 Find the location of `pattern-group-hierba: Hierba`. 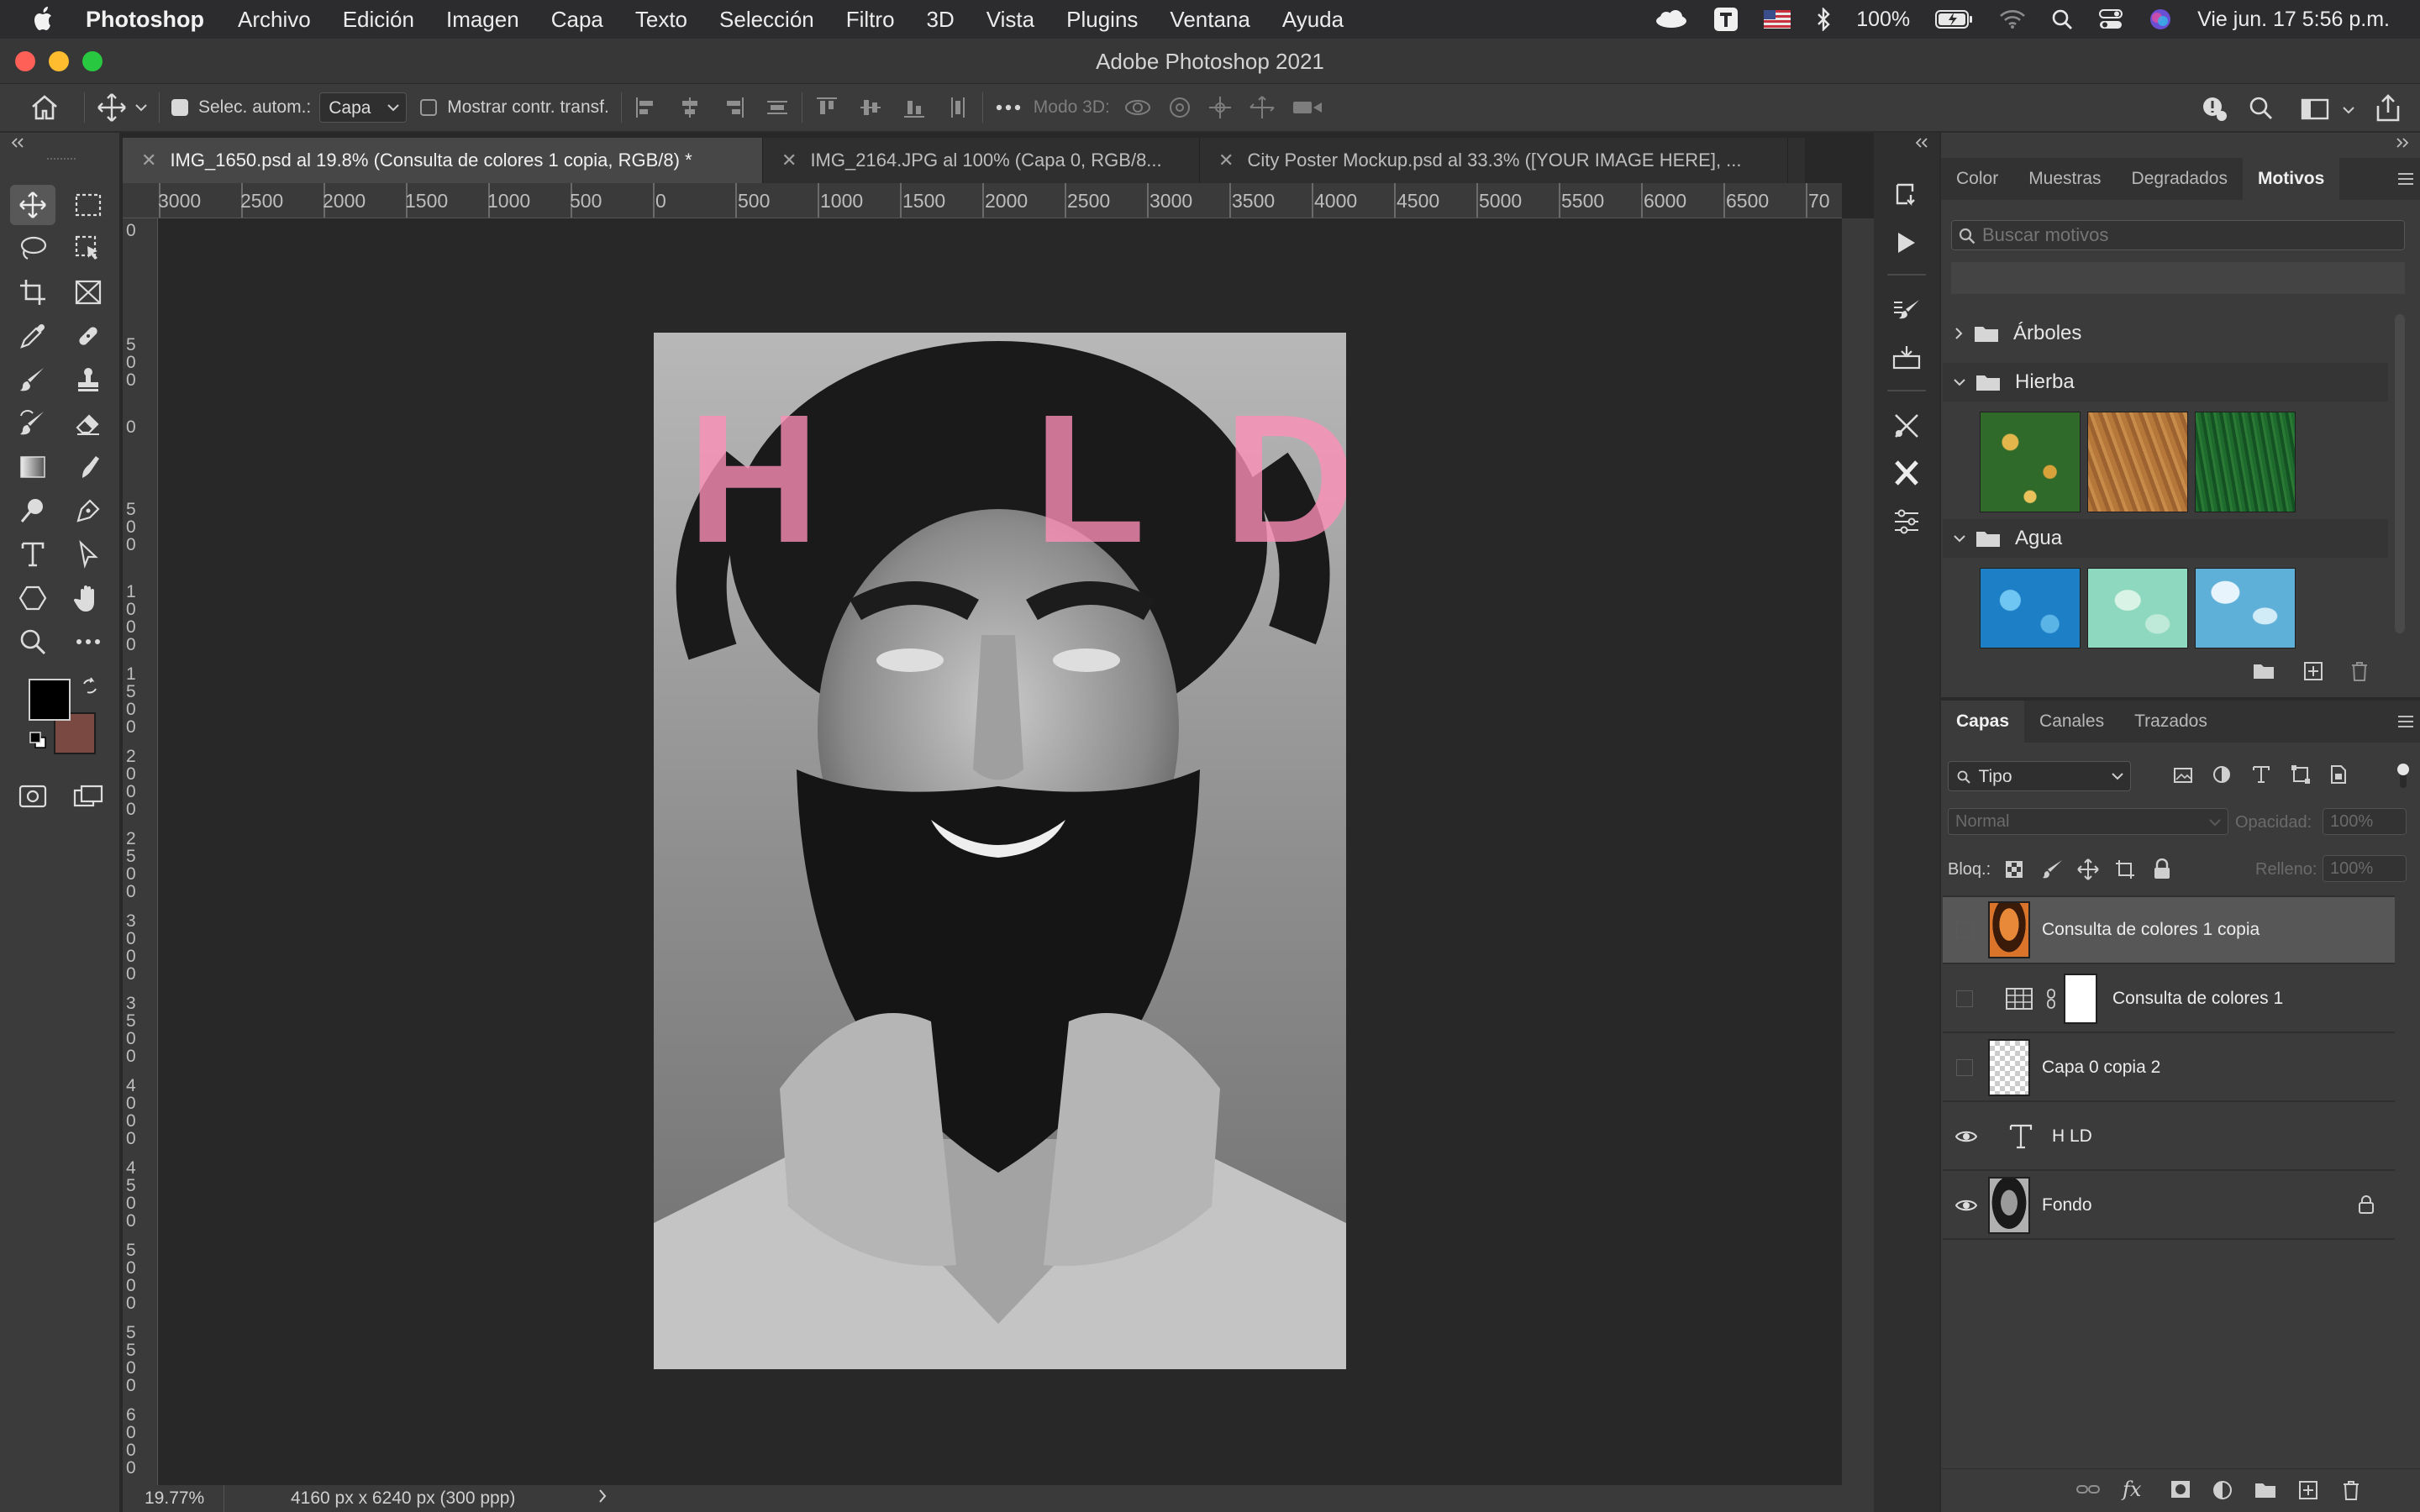

pattern-group-hierba: Hierba is located at coordinates (2165, 382).